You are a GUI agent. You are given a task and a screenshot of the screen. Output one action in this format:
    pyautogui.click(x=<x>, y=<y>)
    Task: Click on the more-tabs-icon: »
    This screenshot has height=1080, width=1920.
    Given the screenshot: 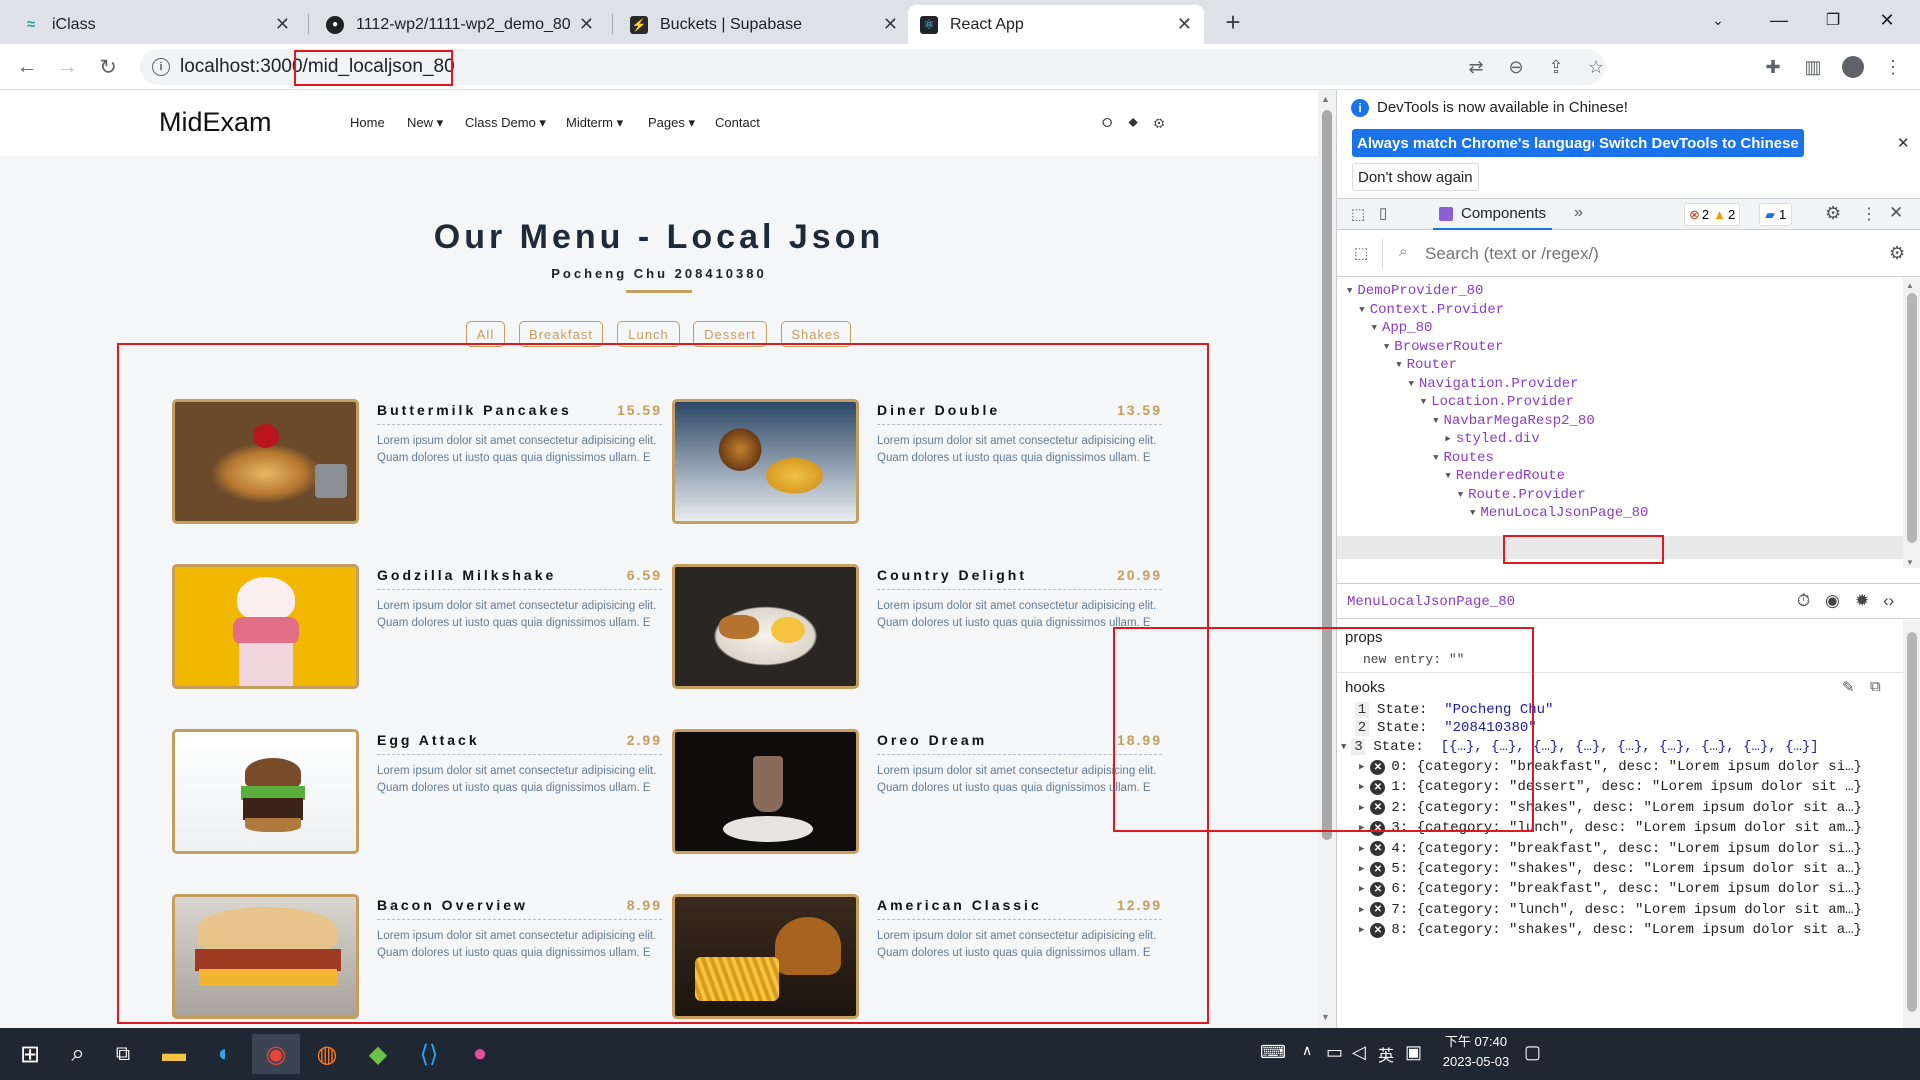 What is the action you would take?
    pyautogui.click(x=1578, y=213)
    